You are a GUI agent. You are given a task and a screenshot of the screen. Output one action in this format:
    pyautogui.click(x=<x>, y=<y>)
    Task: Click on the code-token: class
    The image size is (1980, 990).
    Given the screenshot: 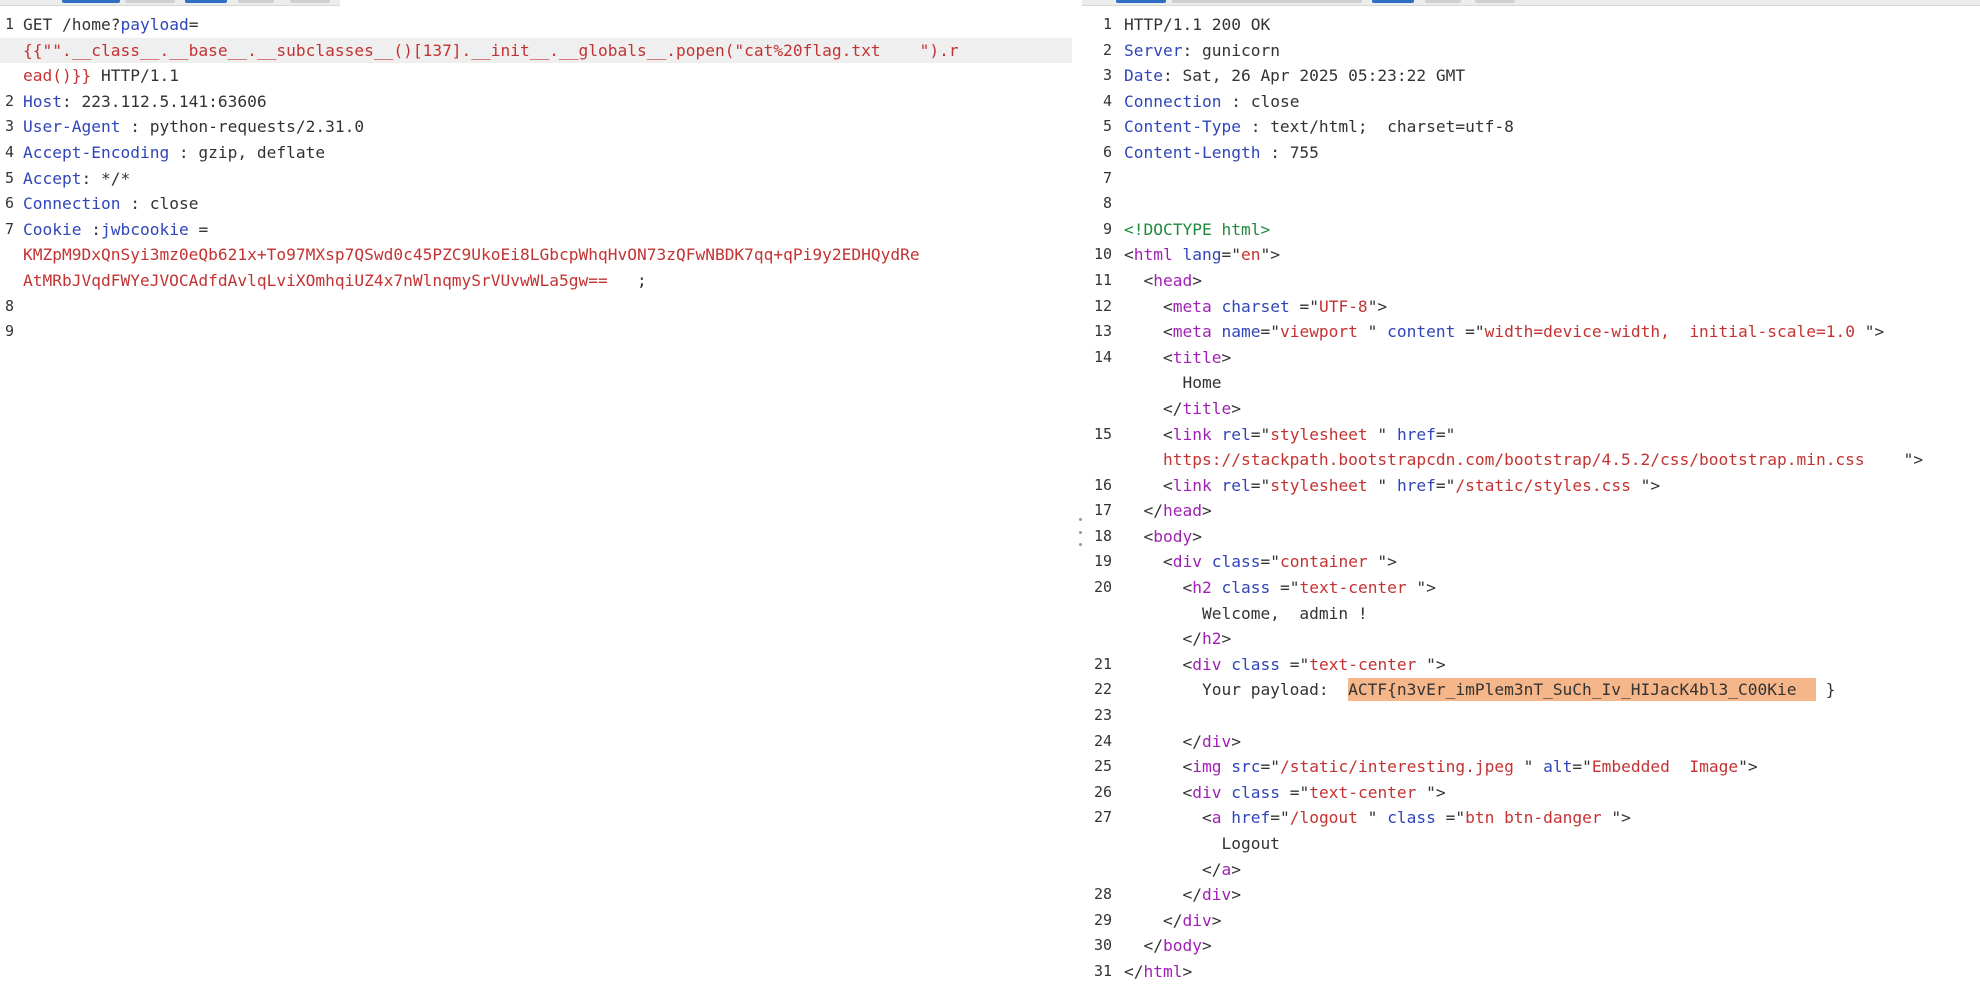 What is the action you would take?
    pyautogui.click(x=1411, y=818)
    